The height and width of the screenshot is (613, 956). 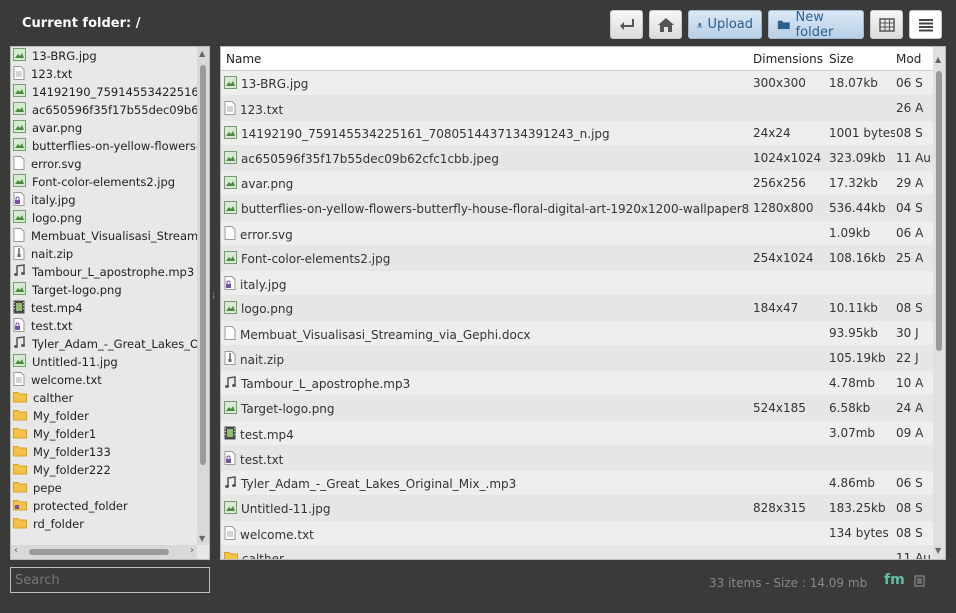 I want to click on table-row: 123.txt 26 A, so click(x=577, y=108).